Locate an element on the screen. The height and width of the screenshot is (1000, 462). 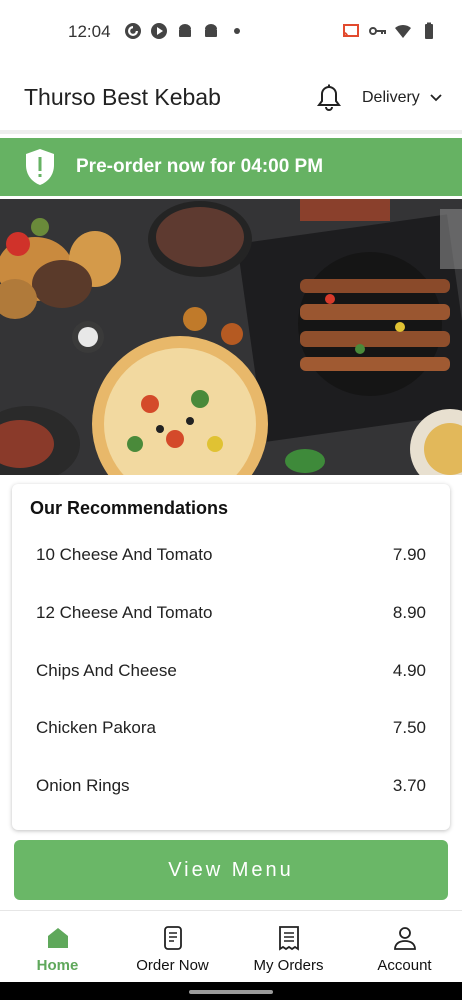
bottom-nav: Home Order Now My Orders Account is located at coordinates (231, 946).